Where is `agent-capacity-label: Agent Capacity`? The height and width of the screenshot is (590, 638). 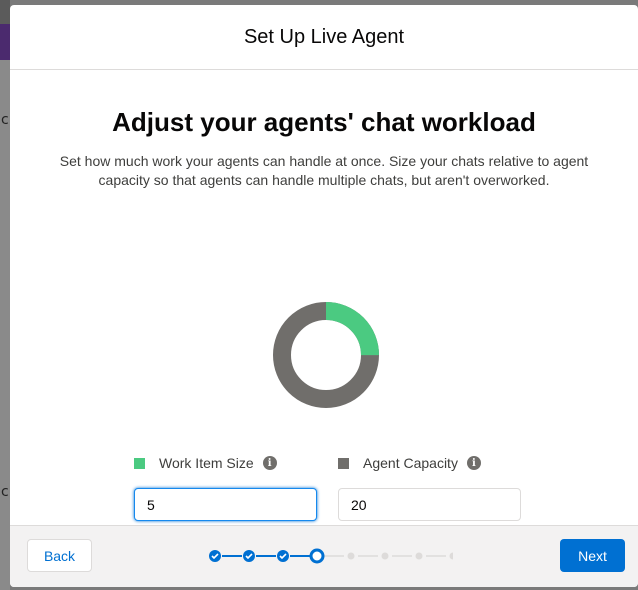
agent-capacity-label: Agent Capacity is located at coordinates (410, 463).